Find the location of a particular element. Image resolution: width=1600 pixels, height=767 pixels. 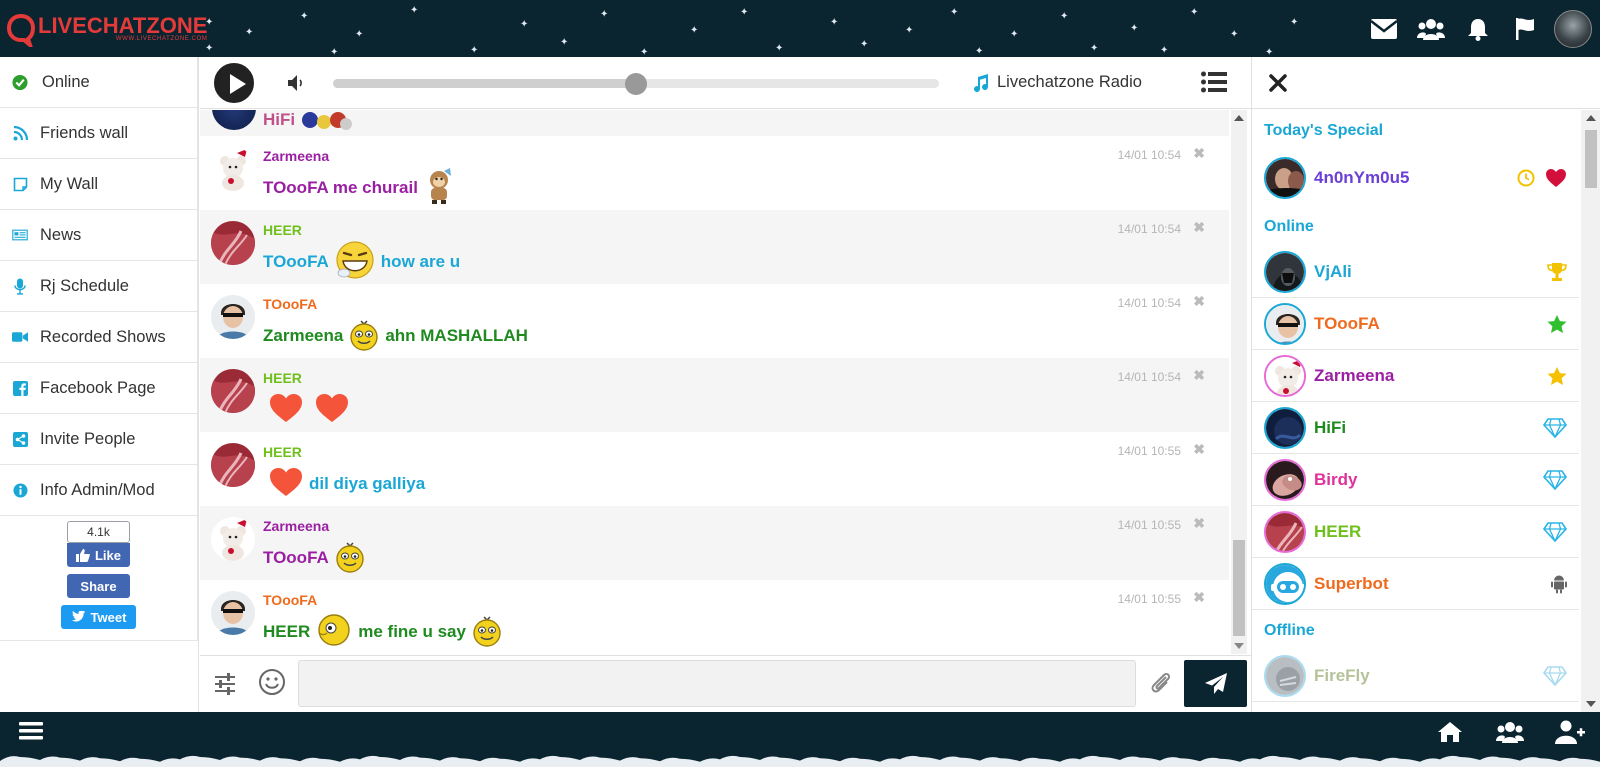

user-list-scrollbar is located at coordinates (1590, 411).